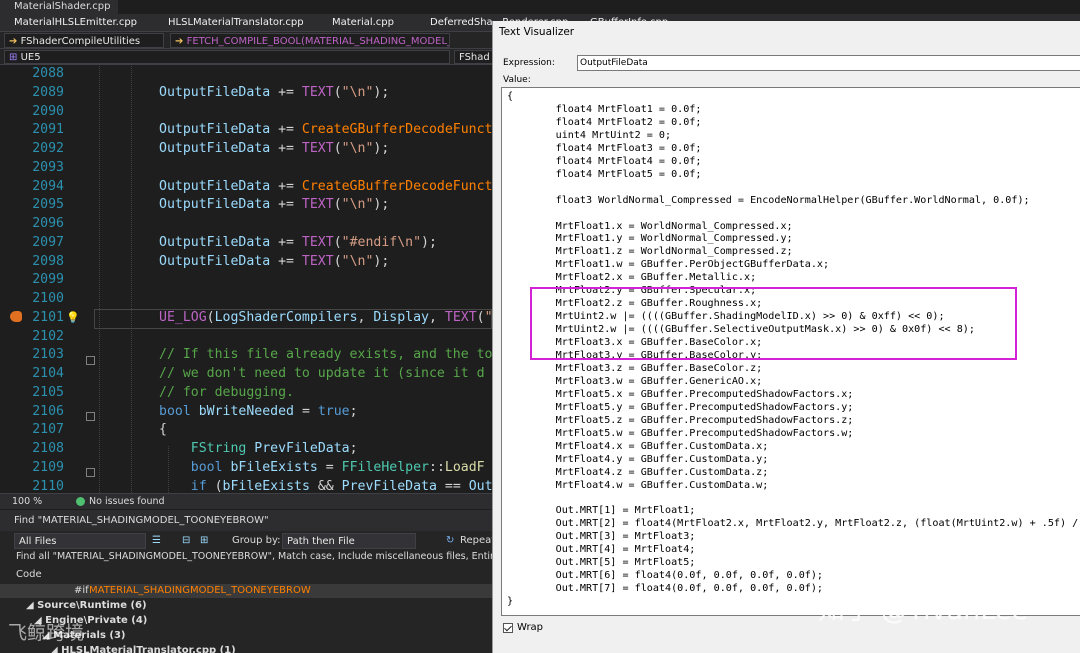  Describe the element at coordinates (75, 22) in the screenshot. I see `tab-material-hlsl-emitter: MaterialHLSLEmitter.cpp` at that location.